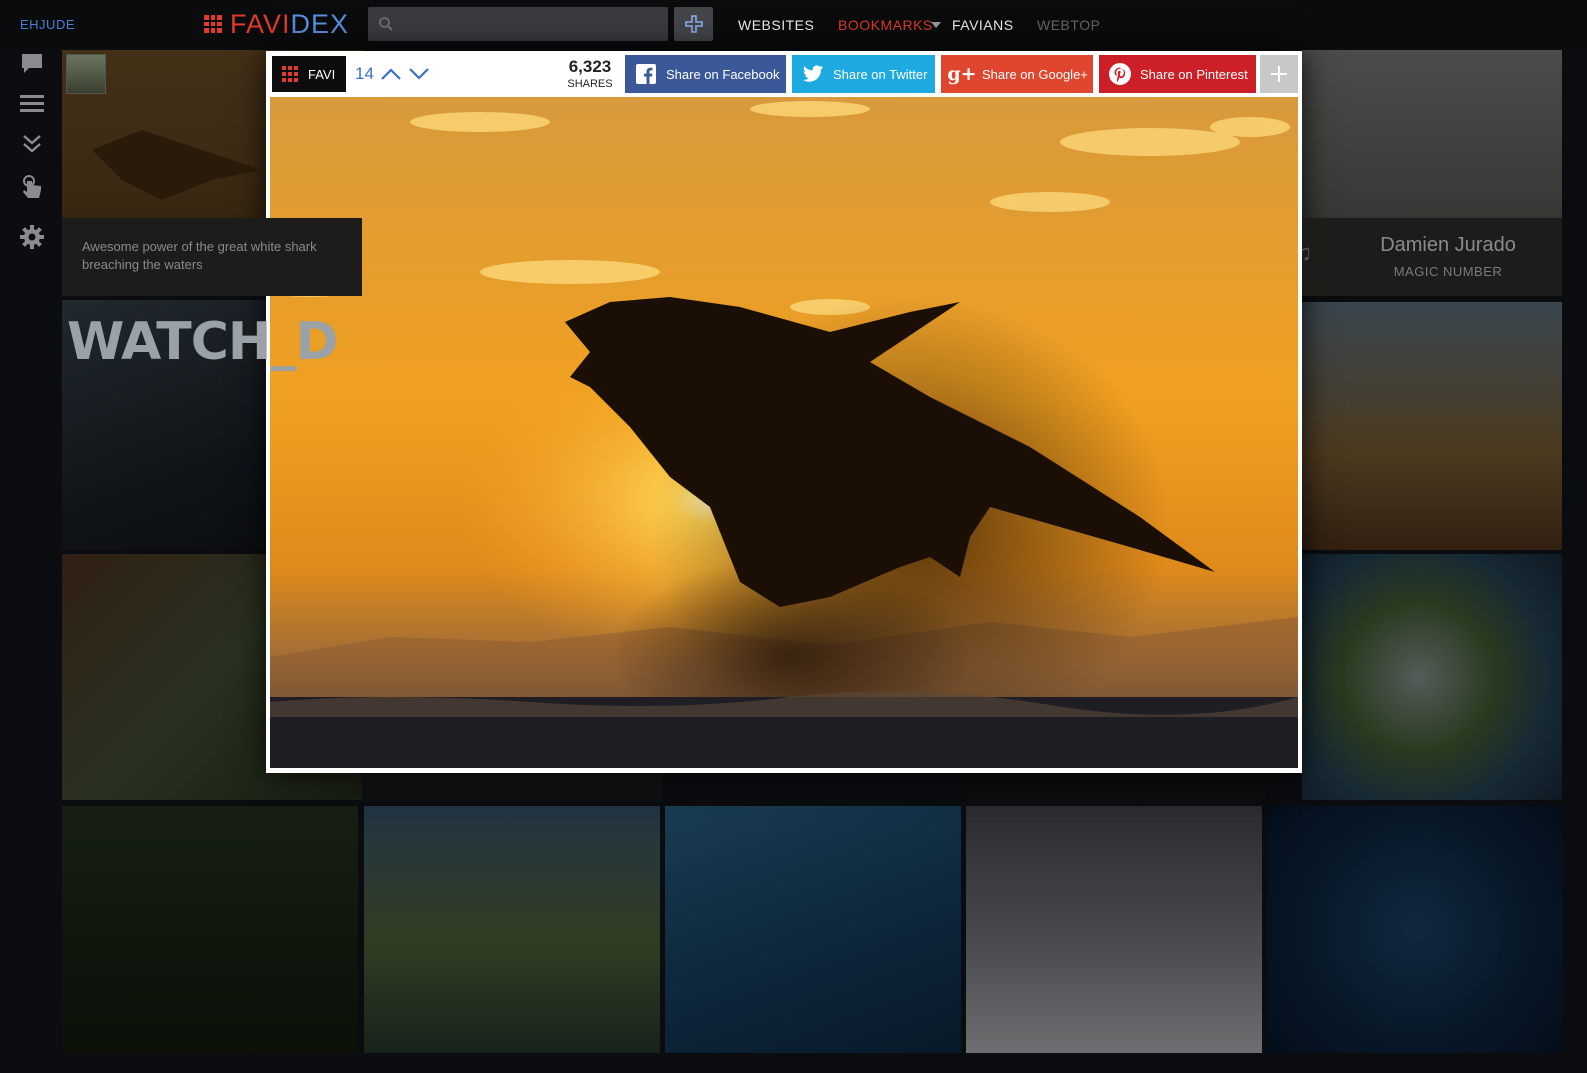 The width and height of the screenshot is (1587, 1073). I want to click on downvote-icon, so click(419, 74).